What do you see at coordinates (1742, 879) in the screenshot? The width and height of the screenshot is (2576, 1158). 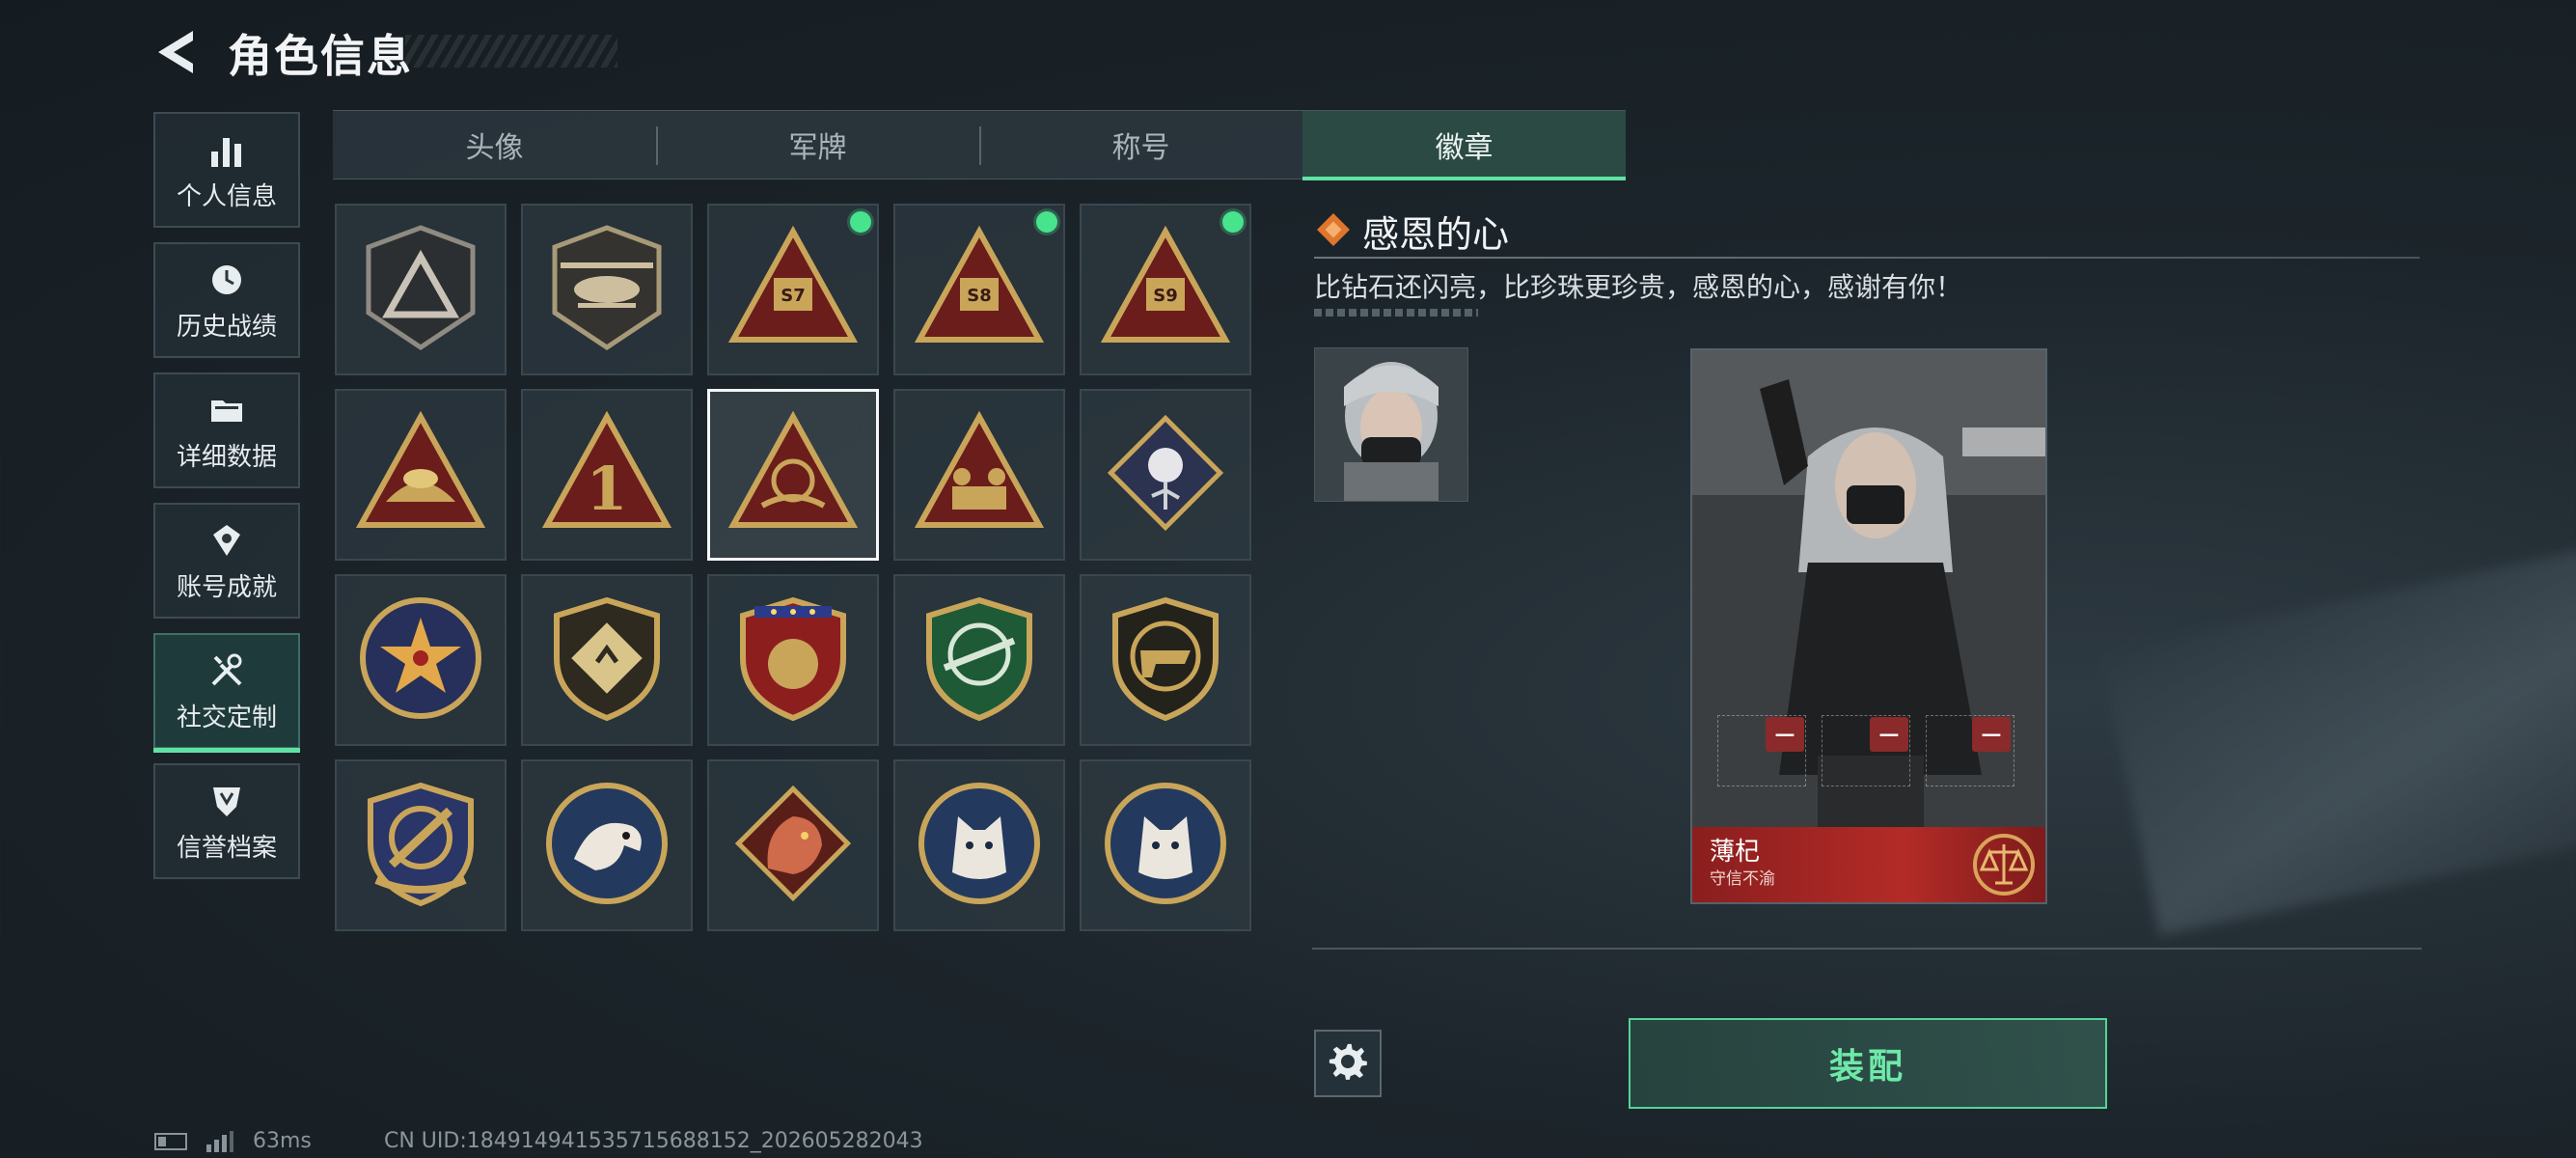 I see `character-subtitle: 守信不渝` at bounding box center [1742, 879].